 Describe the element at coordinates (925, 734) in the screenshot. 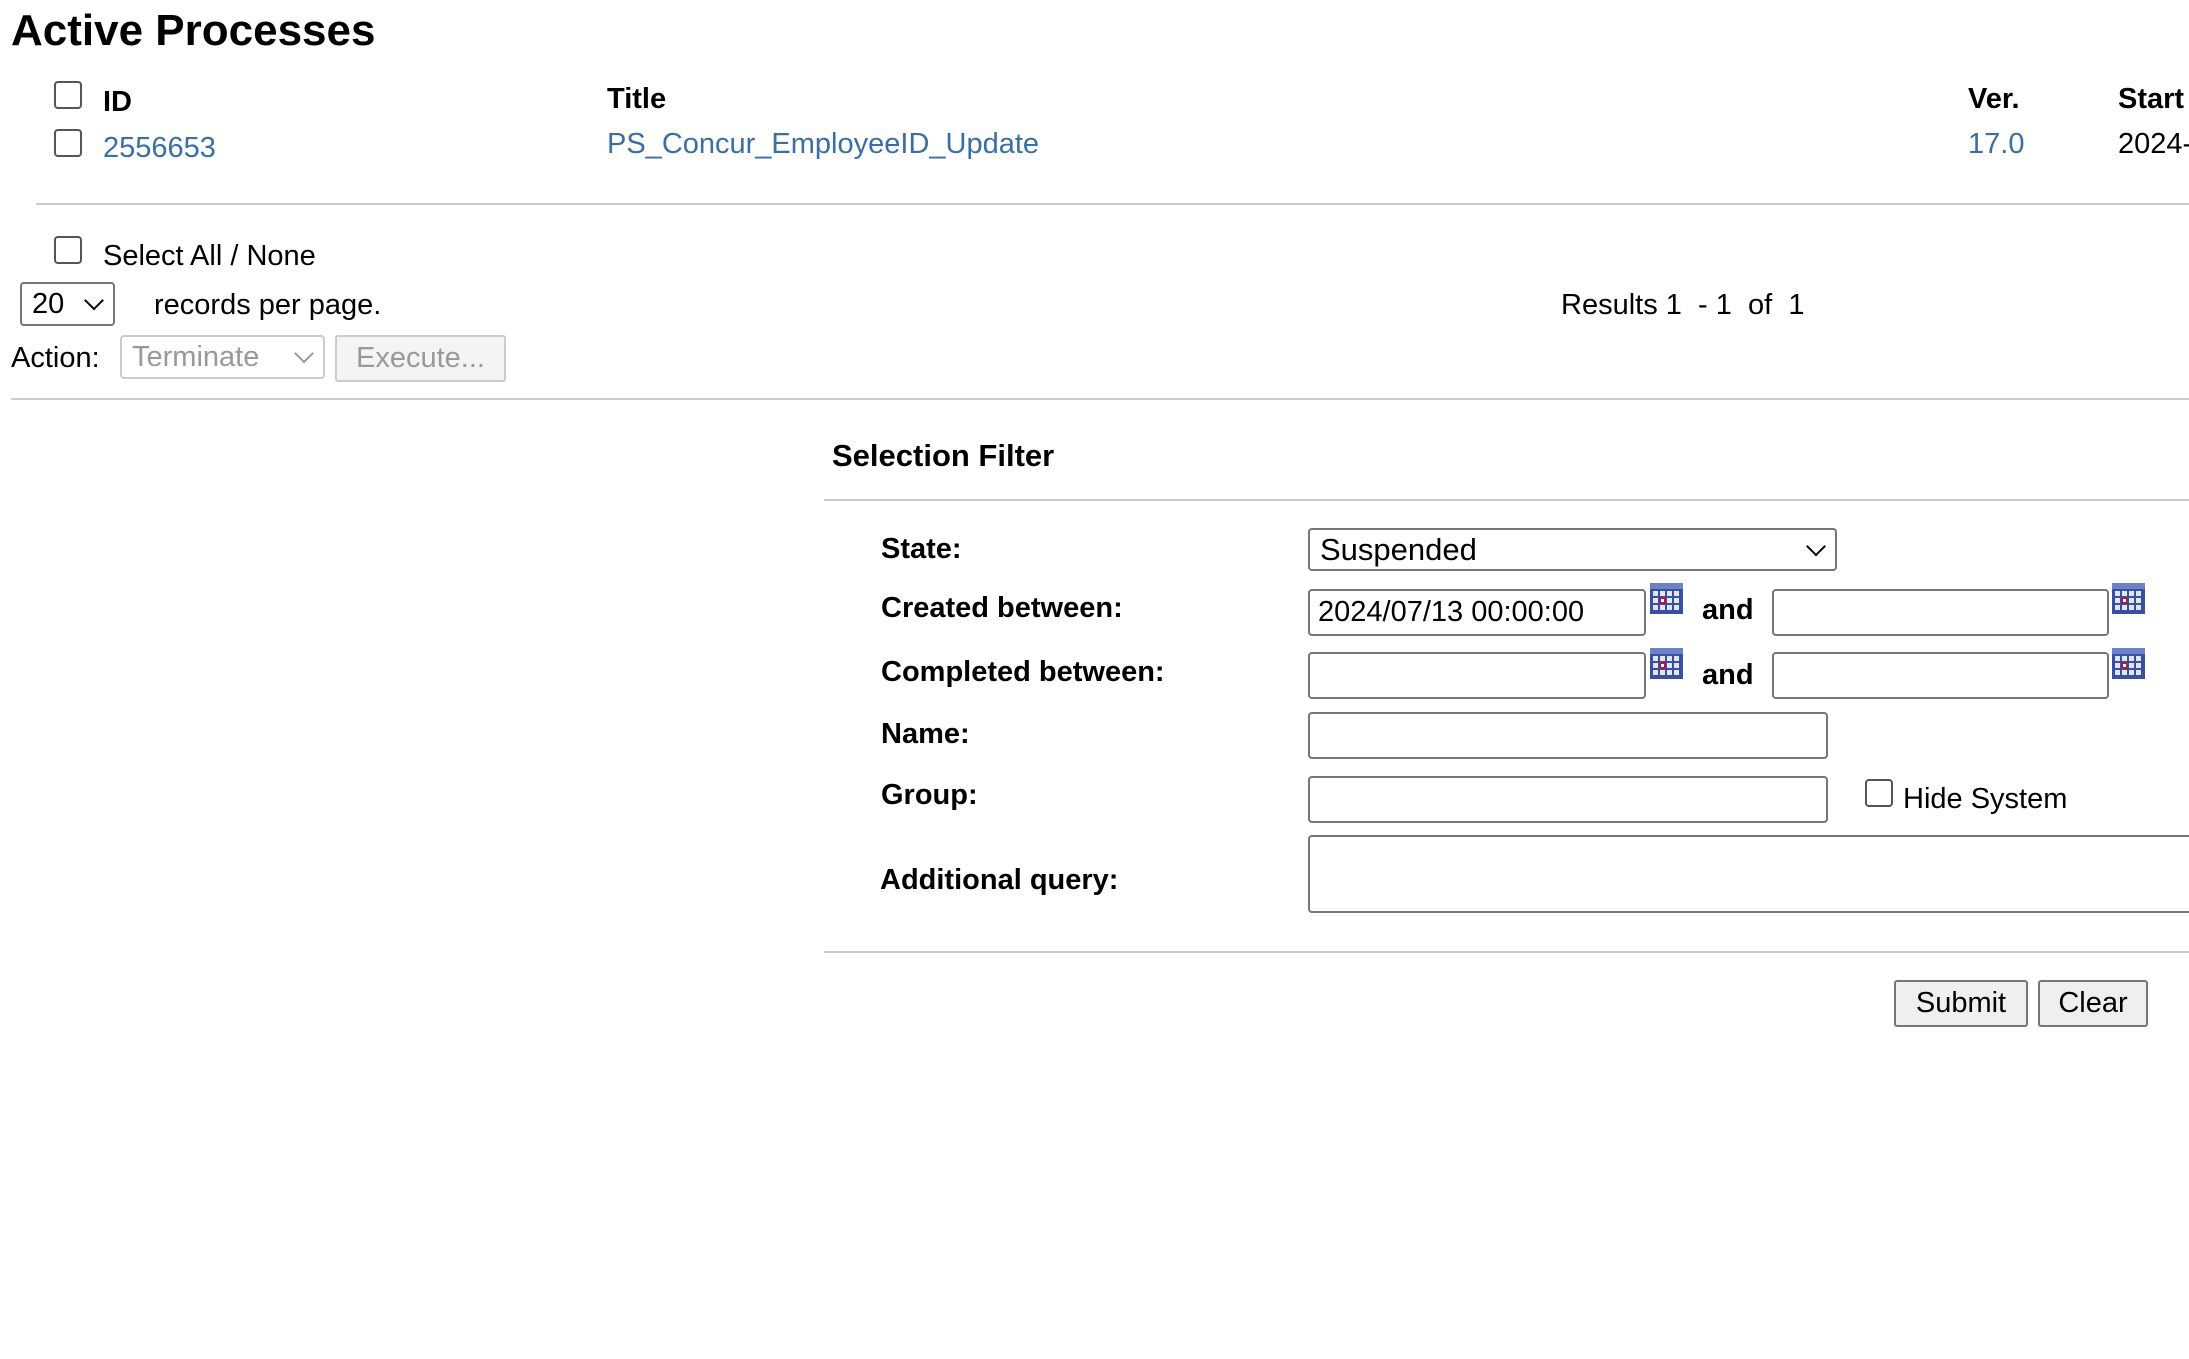

I see `name-label: Name:` at that location.